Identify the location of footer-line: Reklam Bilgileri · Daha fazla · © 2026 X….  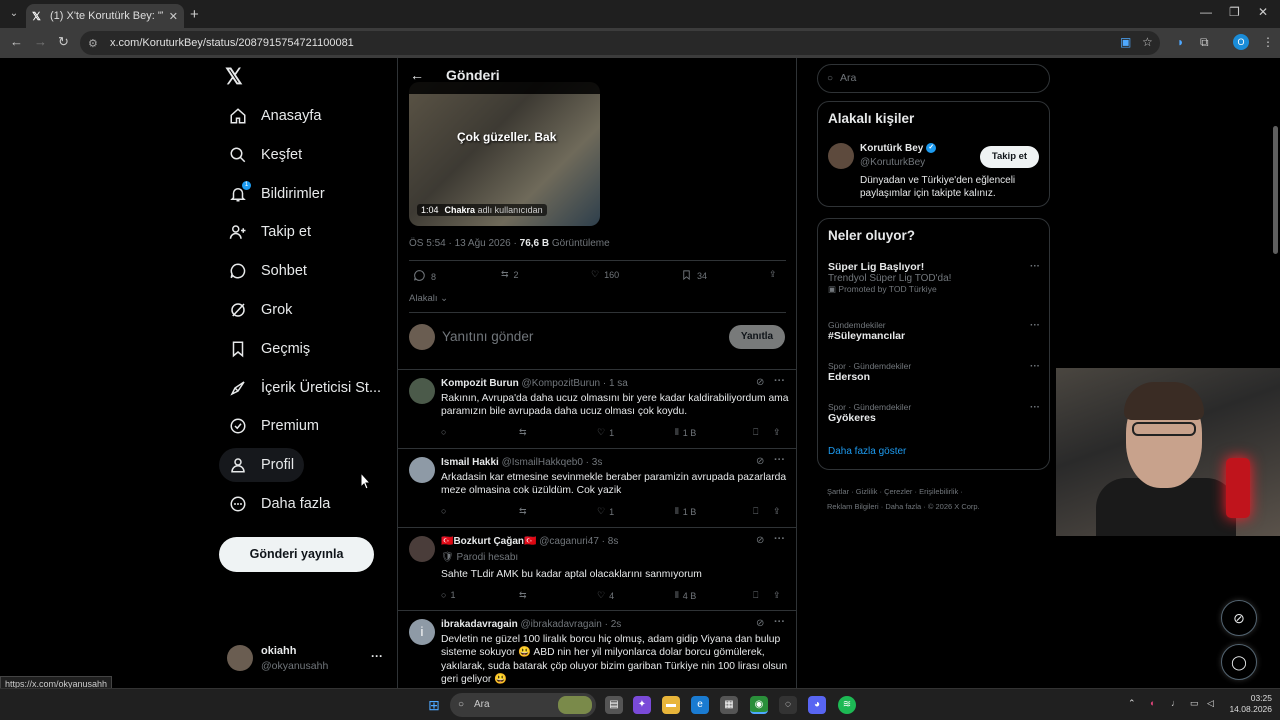
(942, 506).